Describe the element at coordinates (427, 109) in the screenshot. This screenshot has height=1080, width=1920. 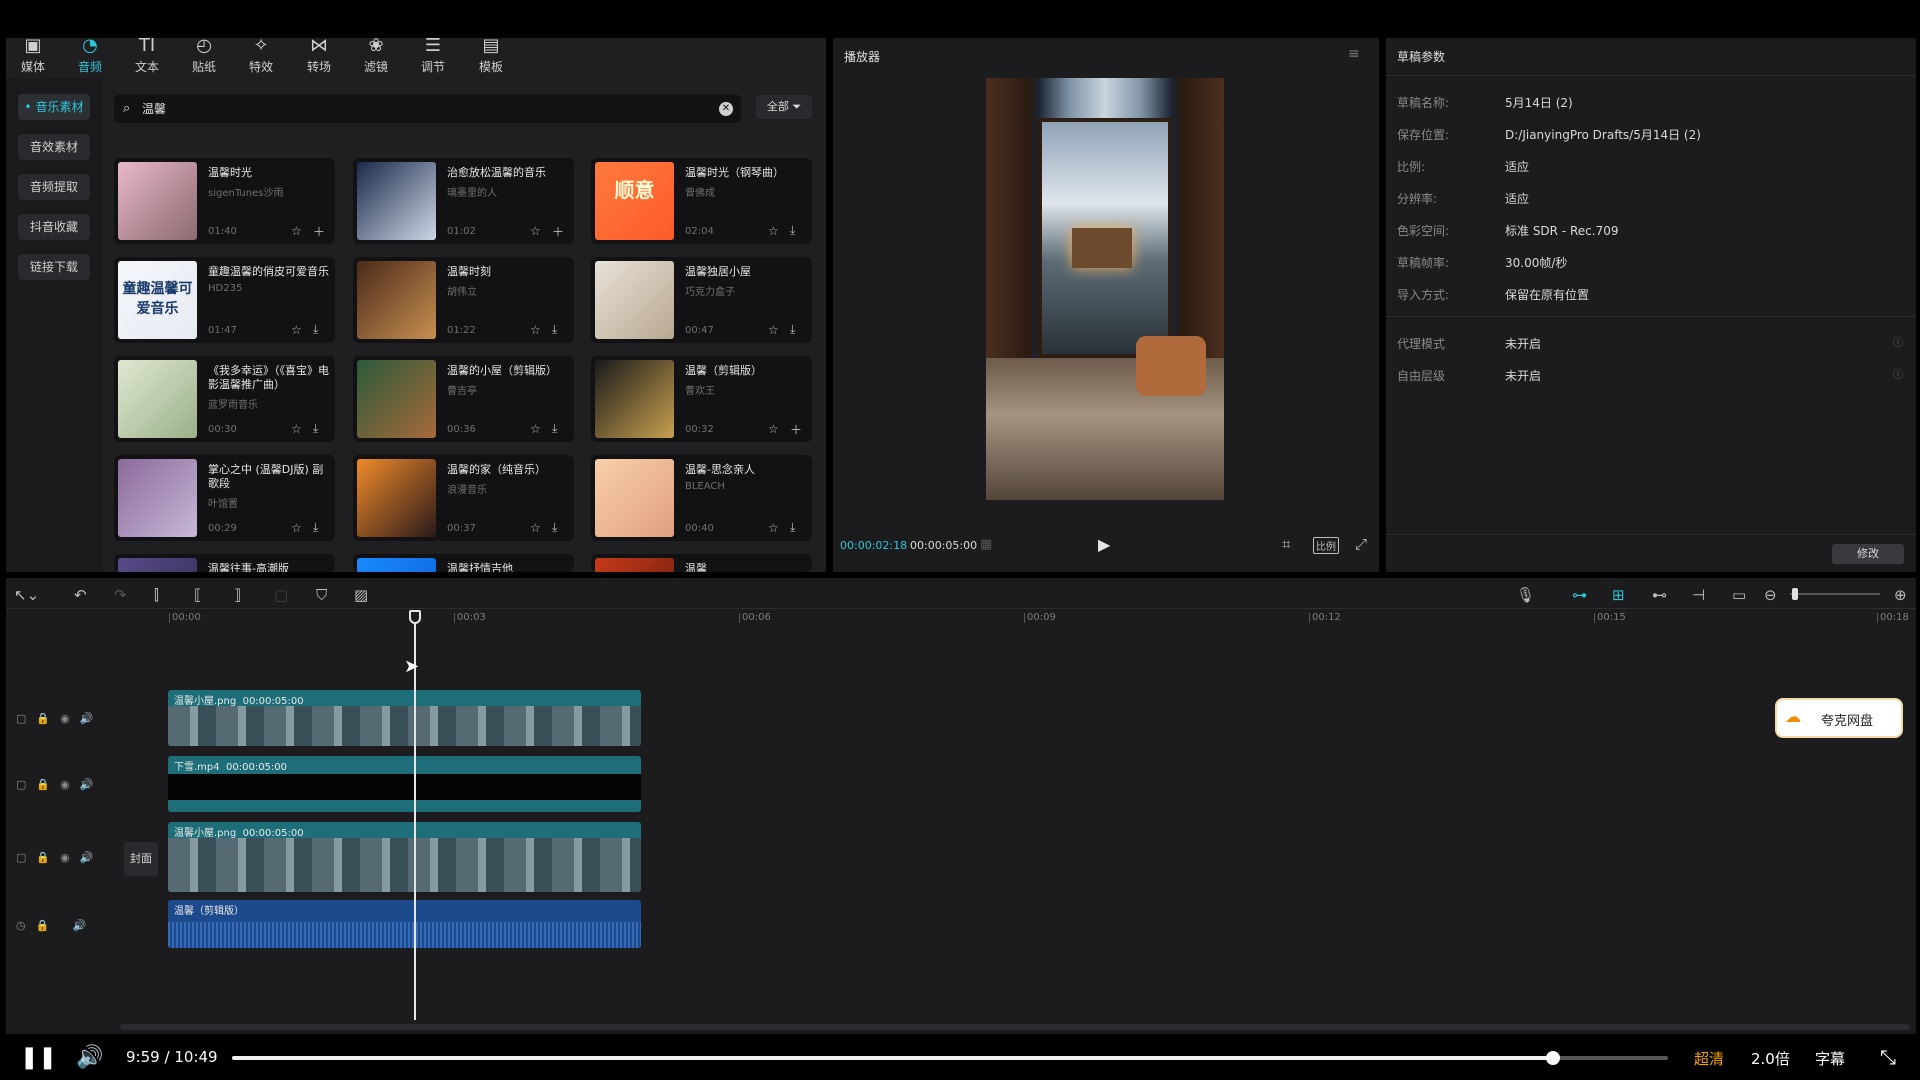
I see `search-input: ⌕ 温馨 ✕` at that location.